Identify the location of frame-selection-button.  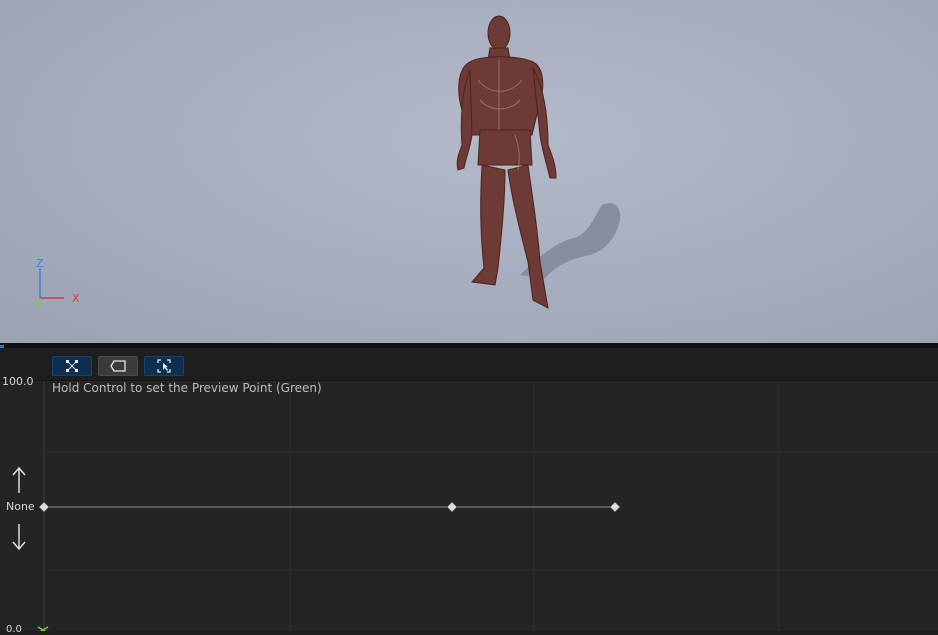
(164, 366).